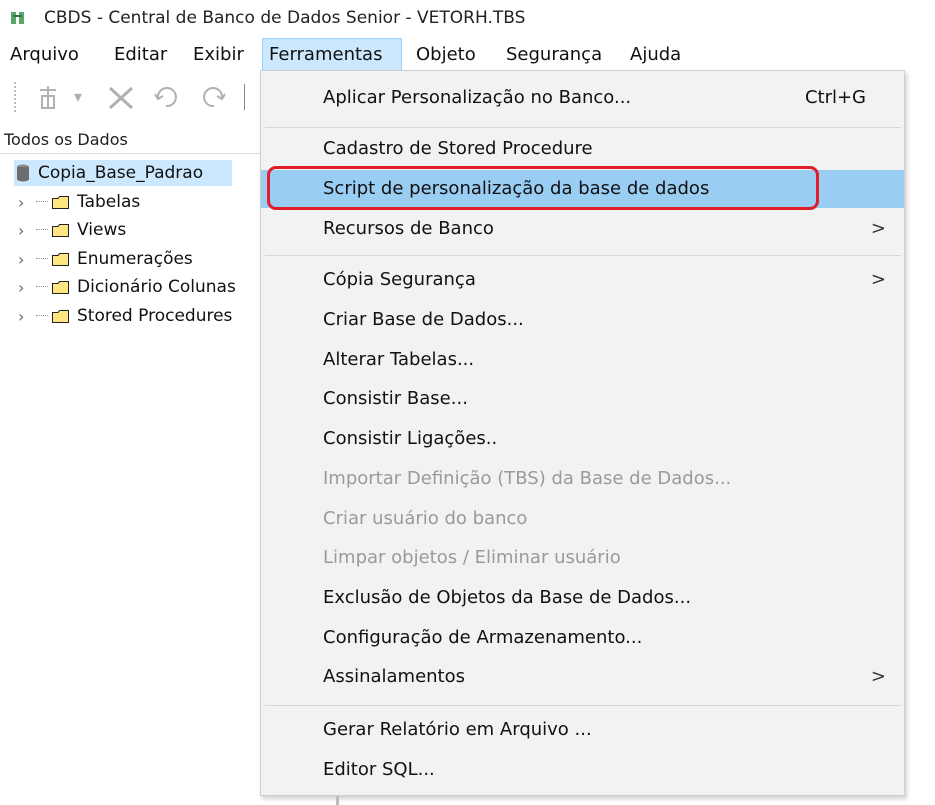  What do you see at coordinates (582, 677) in the screenshot?
I see `menu-assinalamentos: Assinalamentos >` at bounding box center [582, 677].